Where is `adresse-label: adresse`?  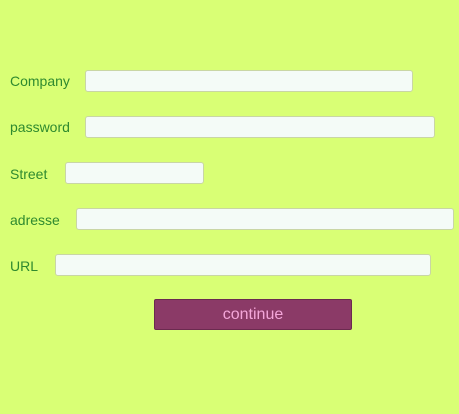 adresse-label: adresse is located at coordinates (35, 220).